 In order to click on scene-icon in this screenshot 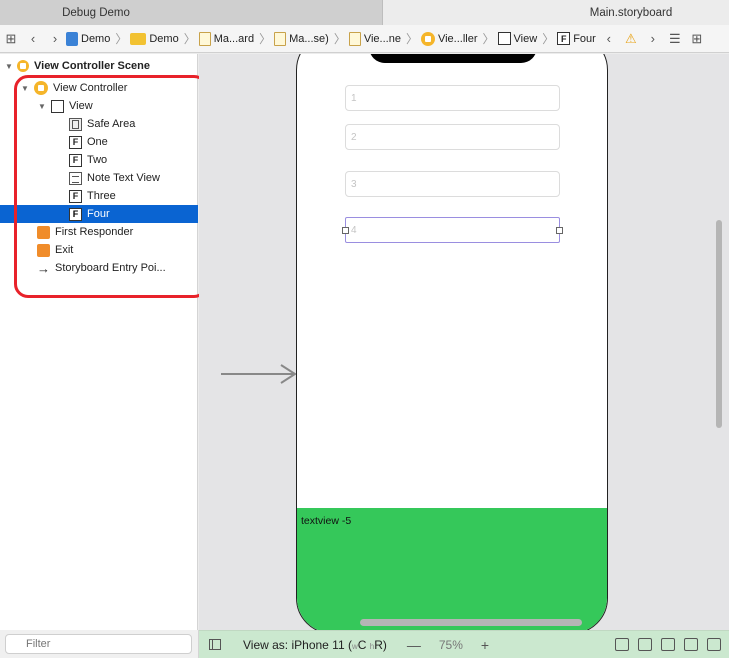, I will do `click(23, 66)`.